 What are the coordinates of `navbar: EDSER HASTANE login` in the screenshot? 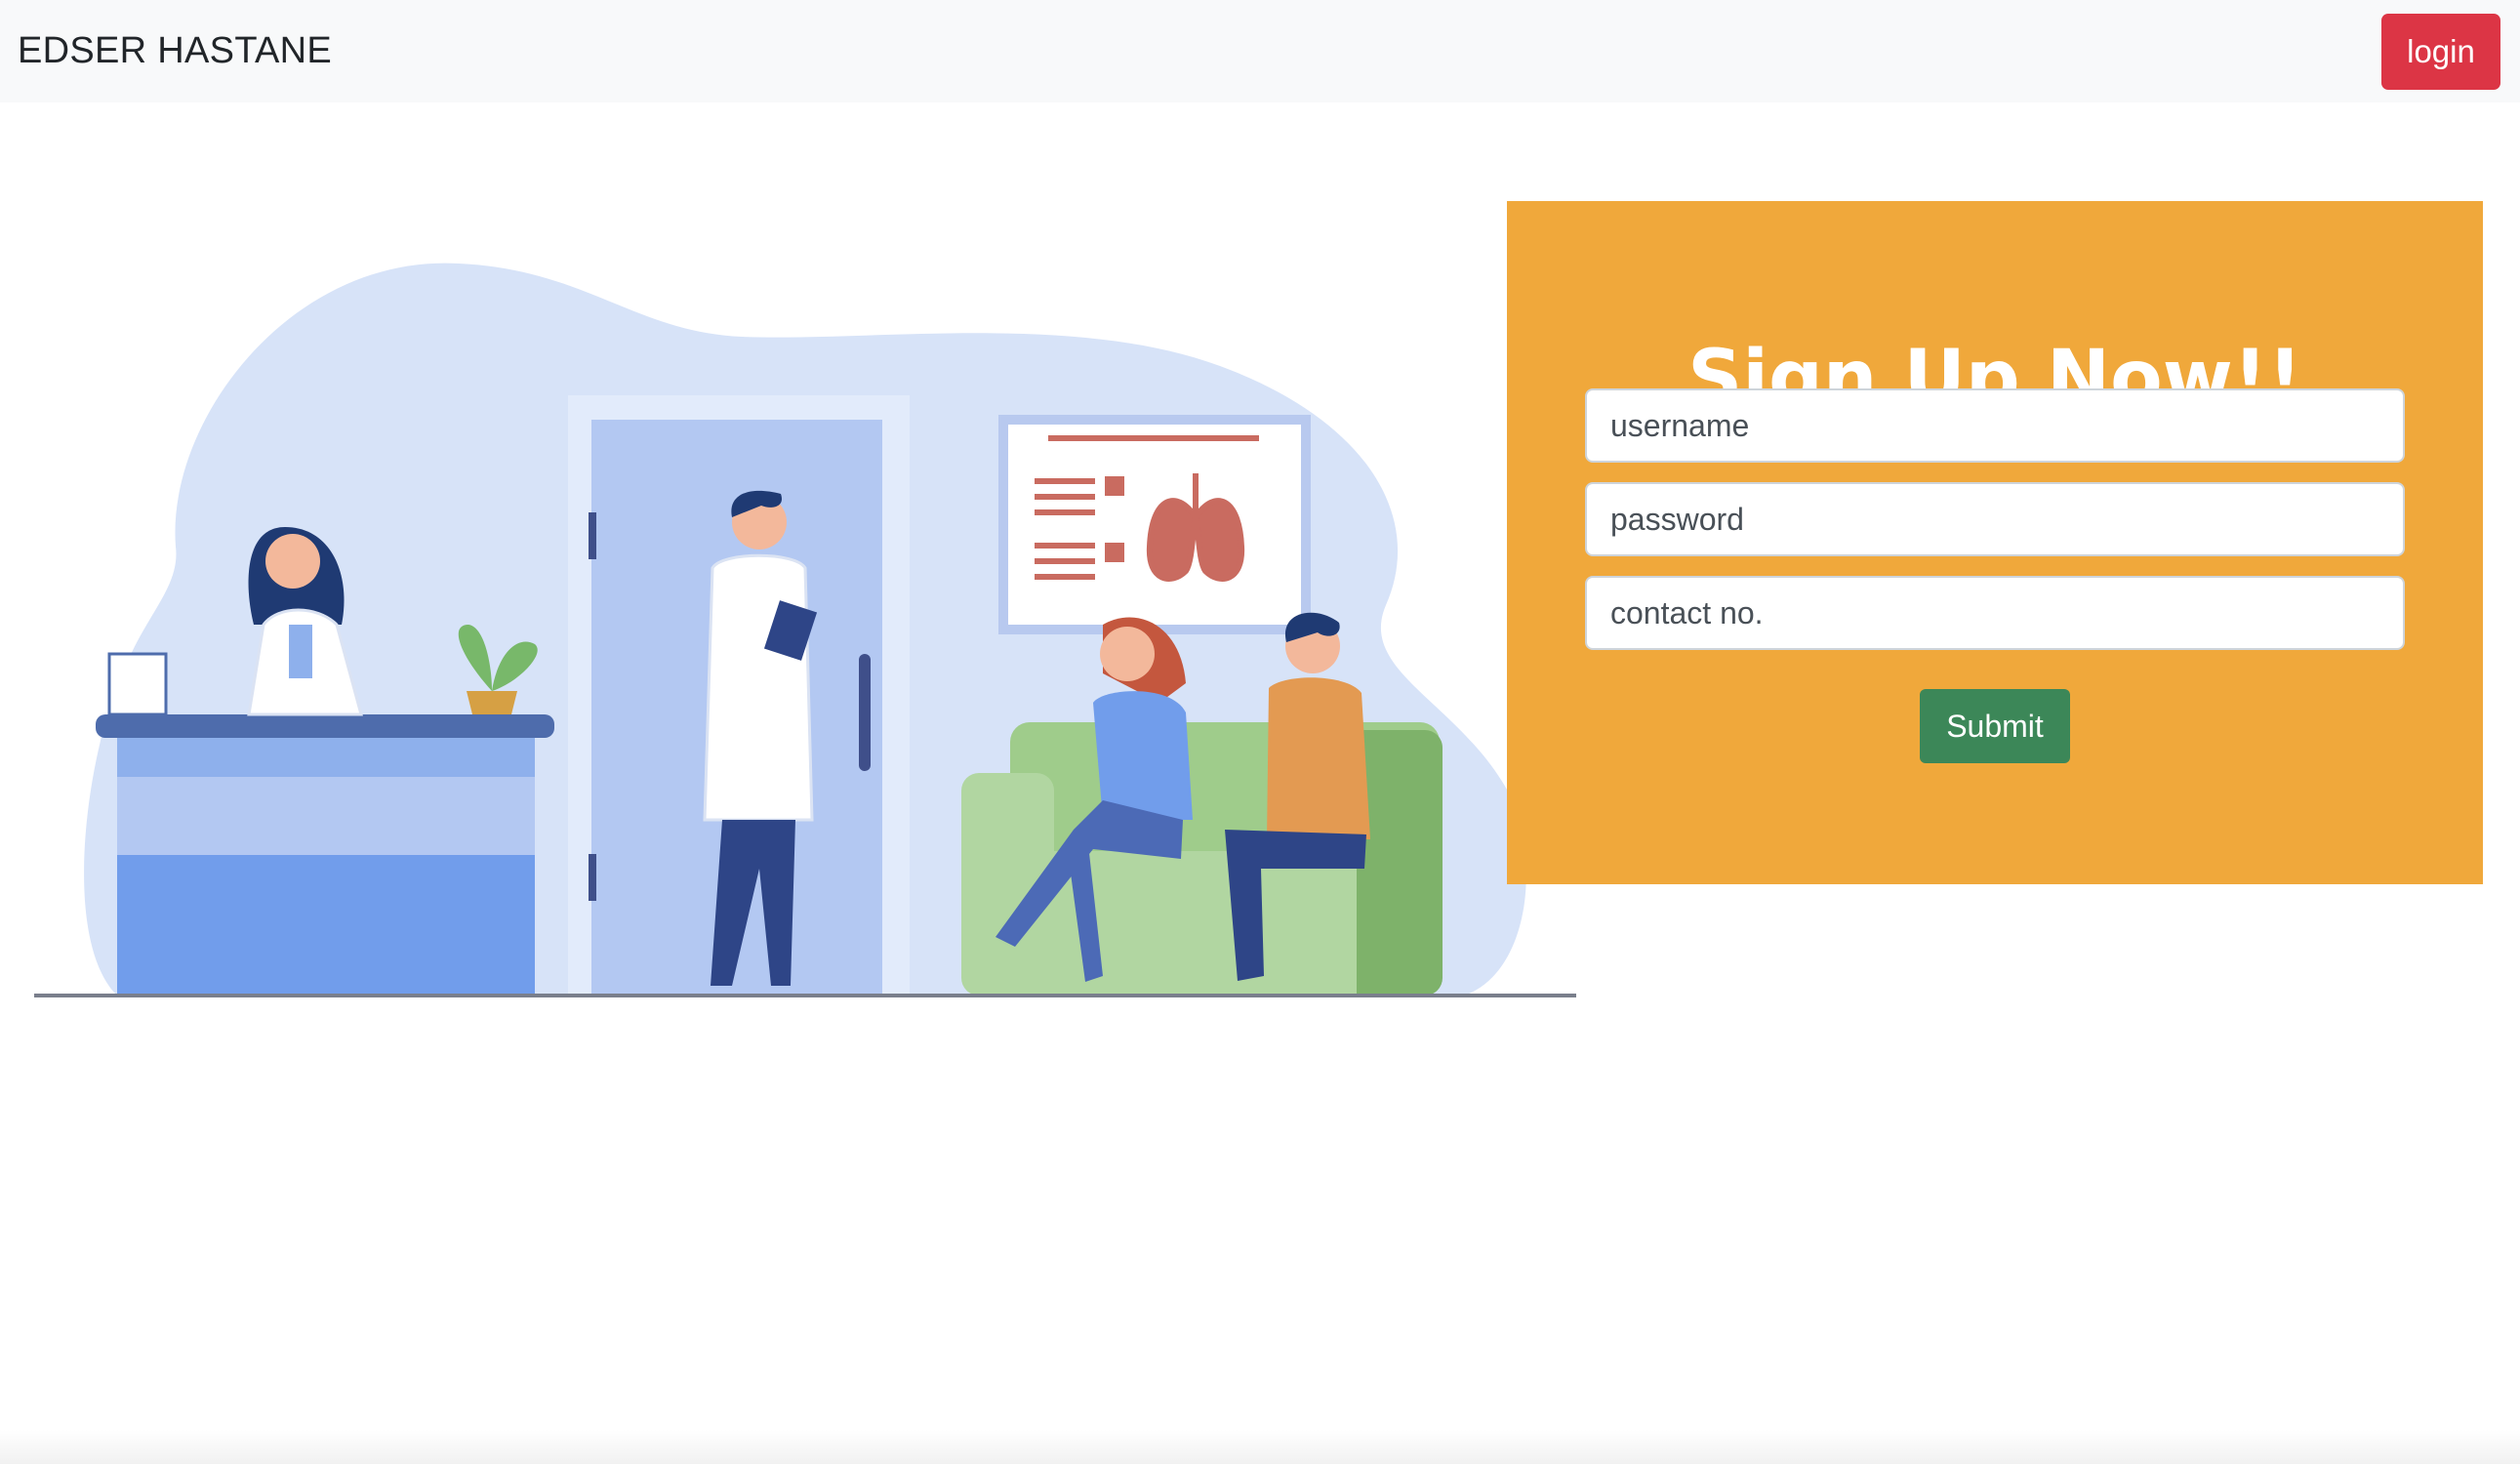 It's located at (1260, 51).